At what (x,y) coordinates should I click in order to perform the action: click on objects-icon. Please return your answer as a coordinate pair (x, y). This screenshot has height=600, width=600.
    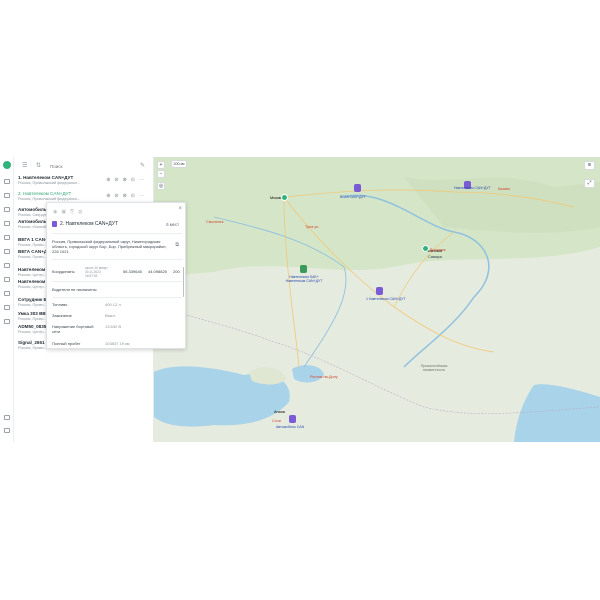
    Looking at the image, I should click on (7, 195).